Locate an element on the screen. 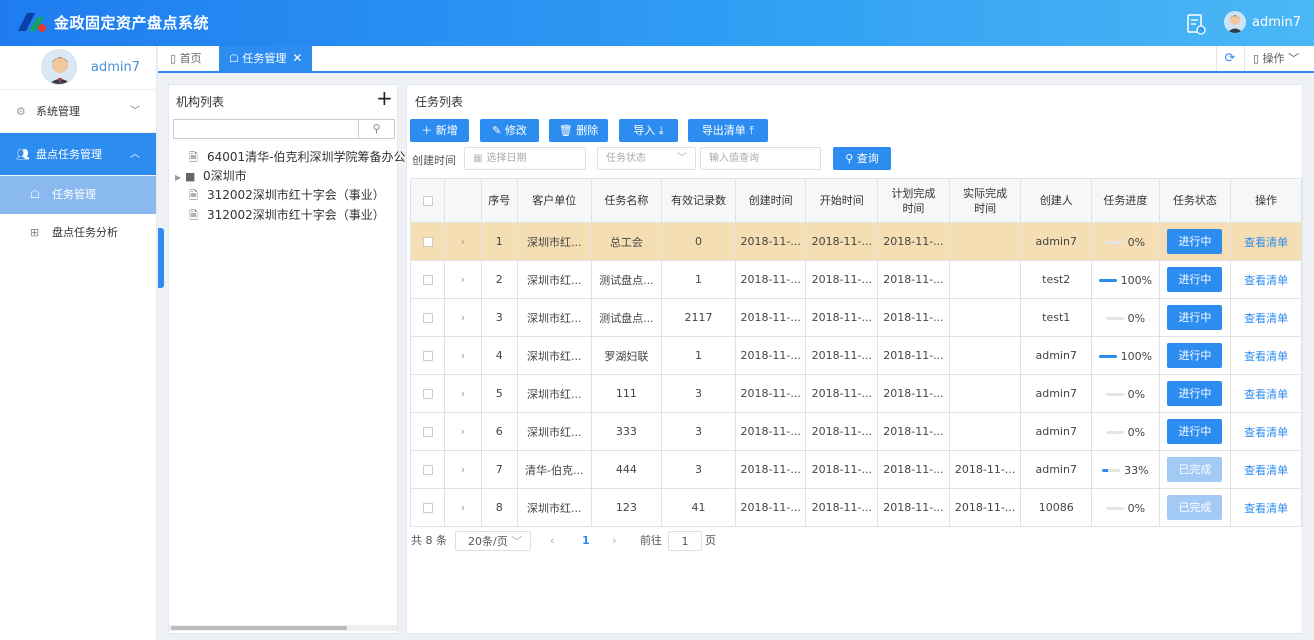 The width and height of the screenshot is (1314, 640). submenu-task-management: ☖ 任务管理 is located at coordinates (78, 195).